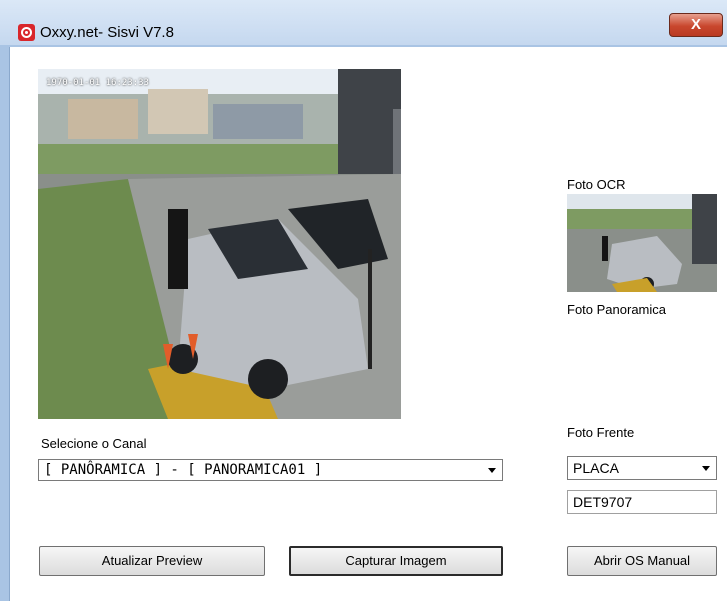 This screenshot has height=601, width=727. I want to click on foto-panoramica-label: Foto Panoramica, so click(616, 309).